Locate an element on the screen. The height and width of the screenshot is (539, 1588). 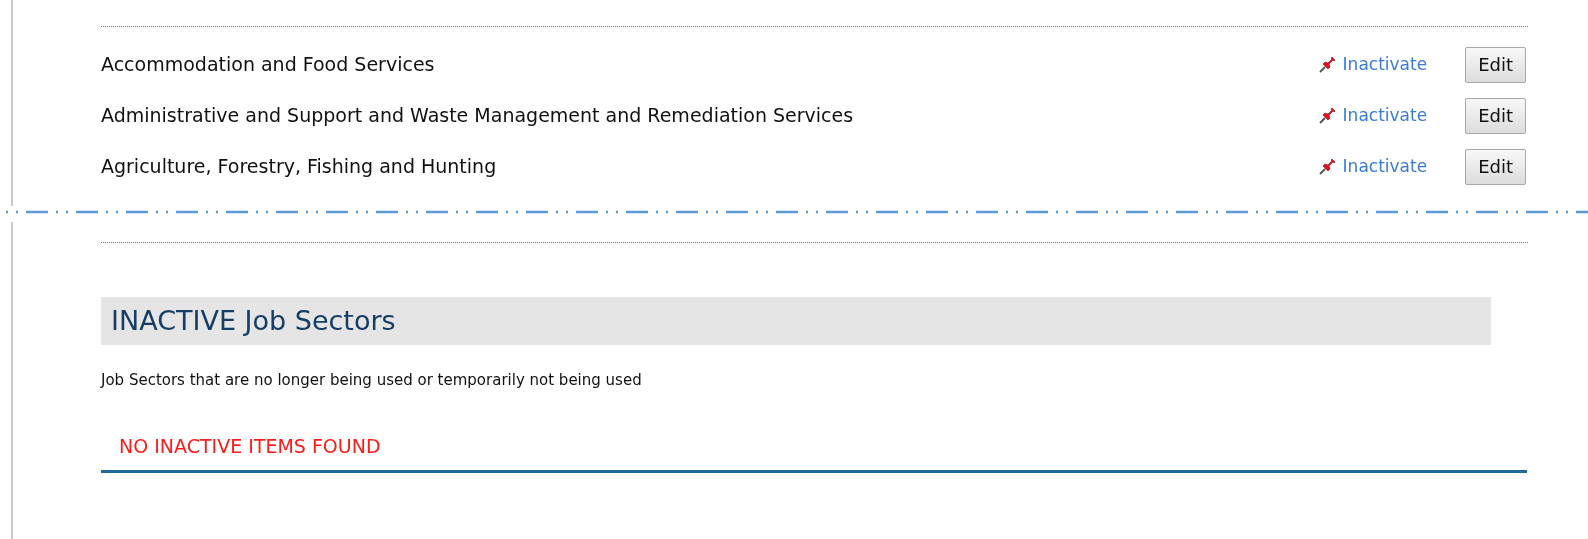
sector-name: Administrative and Support and Waste Management and Remediation Services is located at coordinates (478, 116).